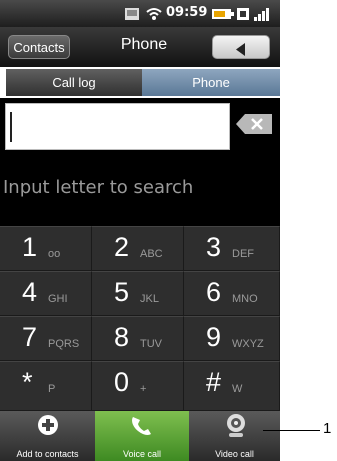  What do you see at coordinates (138, 293) in the screenshot?
I see `key-5: 5 JKL` at bounding box center [138, 293].